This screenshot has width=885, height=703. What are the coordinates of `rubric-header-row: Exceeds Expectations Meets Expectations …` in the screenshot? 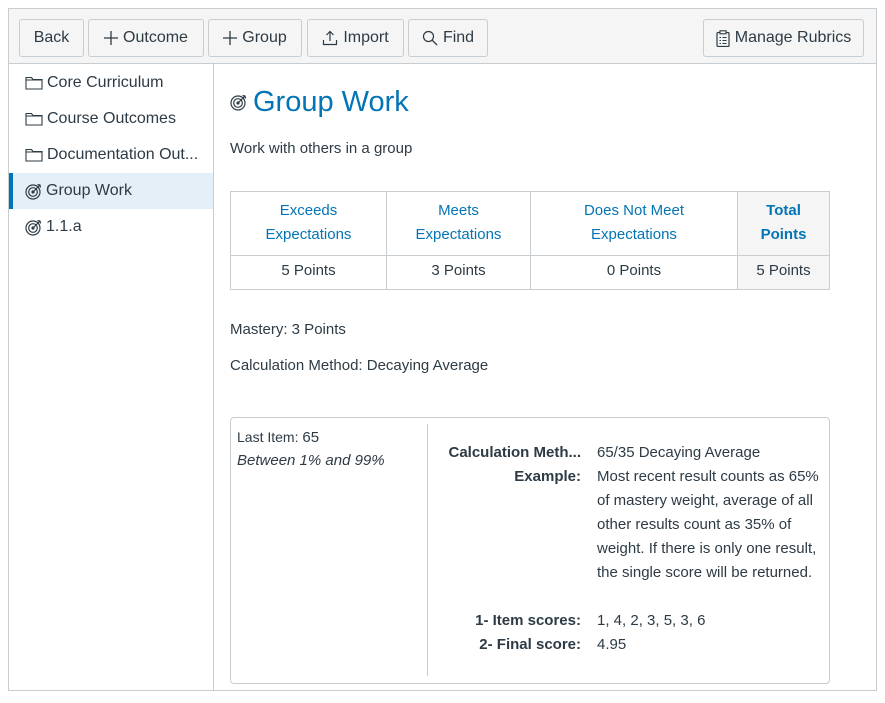 It's located at (530, 223).